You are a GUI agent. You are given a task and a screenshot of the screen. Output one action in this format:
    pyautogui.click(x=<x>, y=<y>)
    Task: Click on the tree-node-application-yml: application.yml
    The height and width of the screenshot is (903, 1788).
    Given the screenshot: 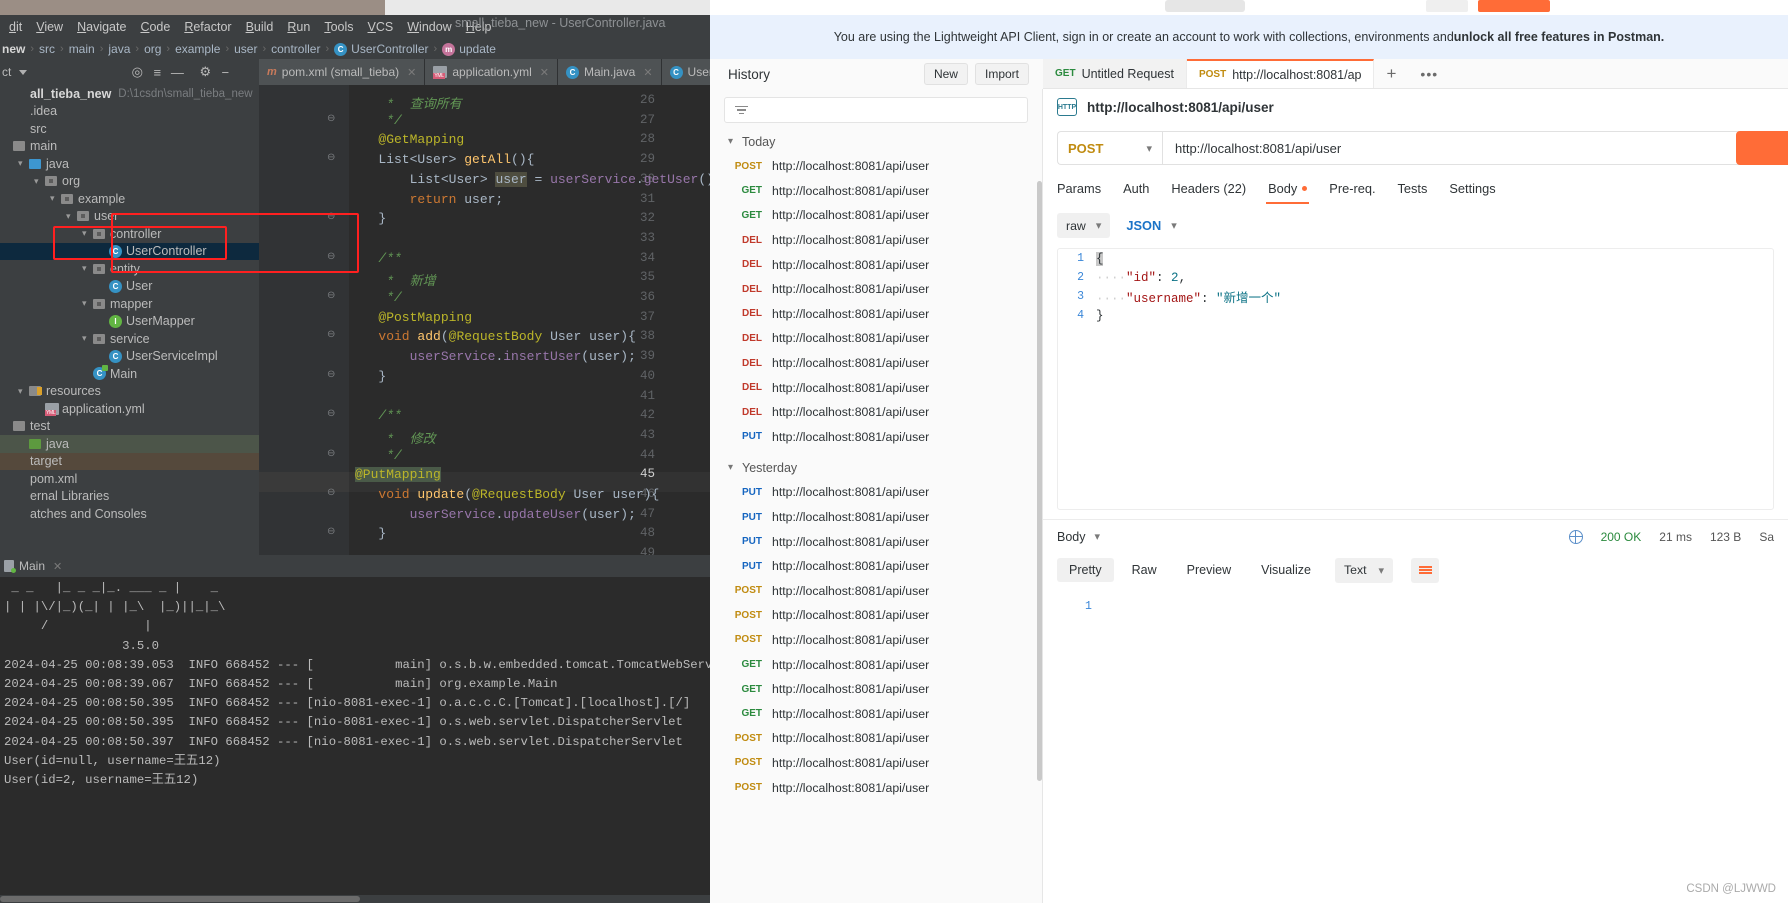 What is the action you would take?
    pyautogui.click(x=129, y=409)
    